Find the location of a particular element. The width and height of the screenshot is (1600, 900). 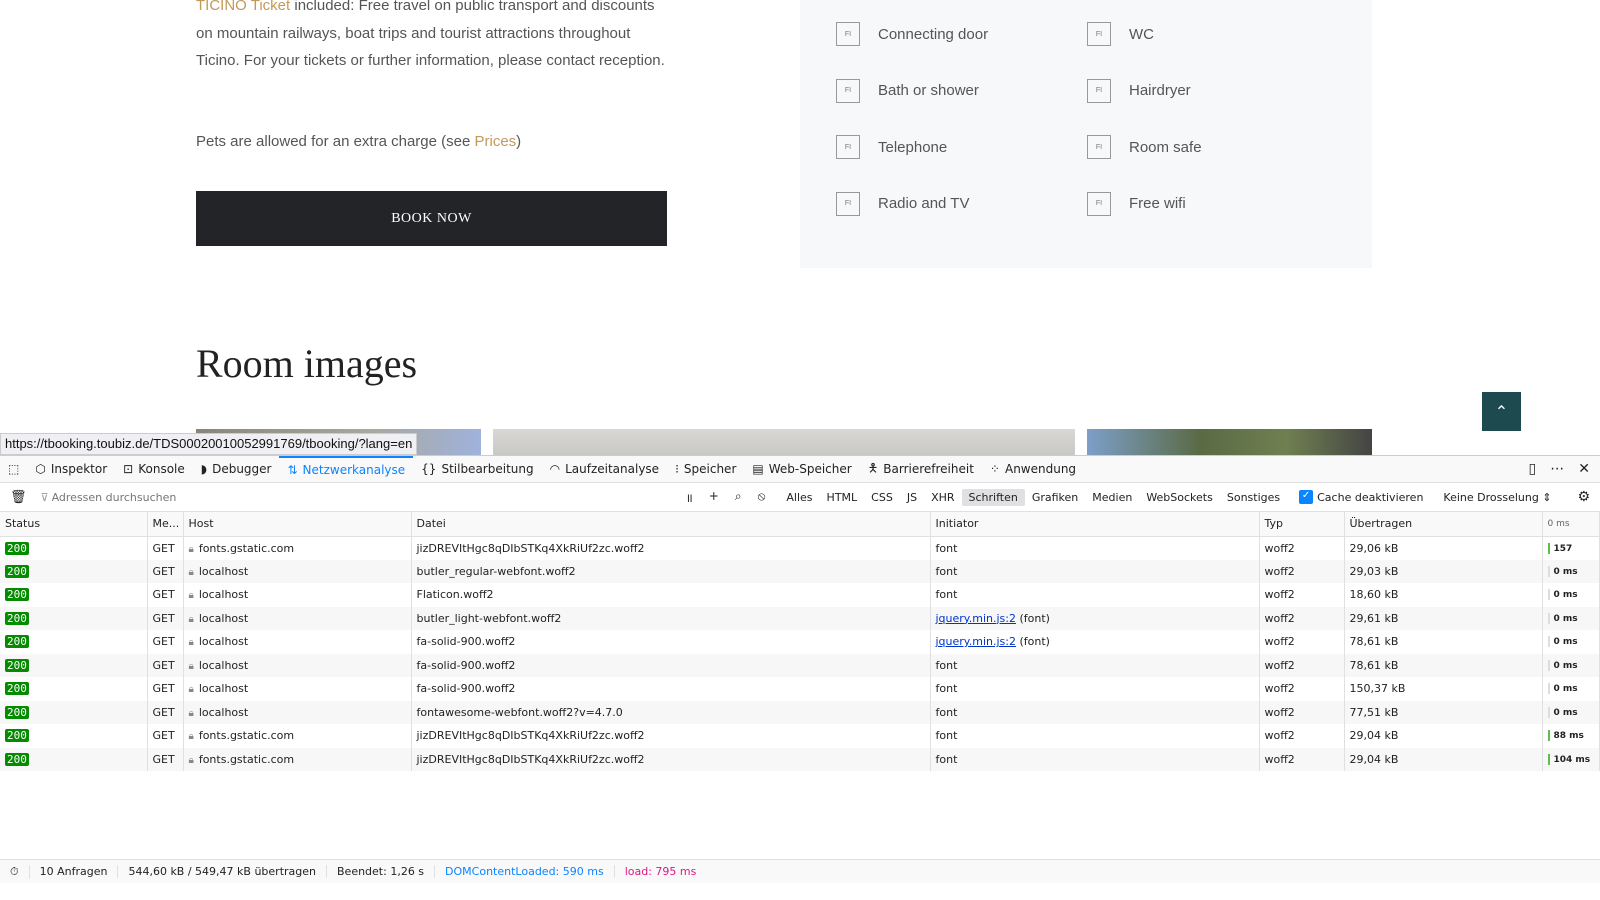

initiator-type: (font) is located at coordinates (1032, 618).